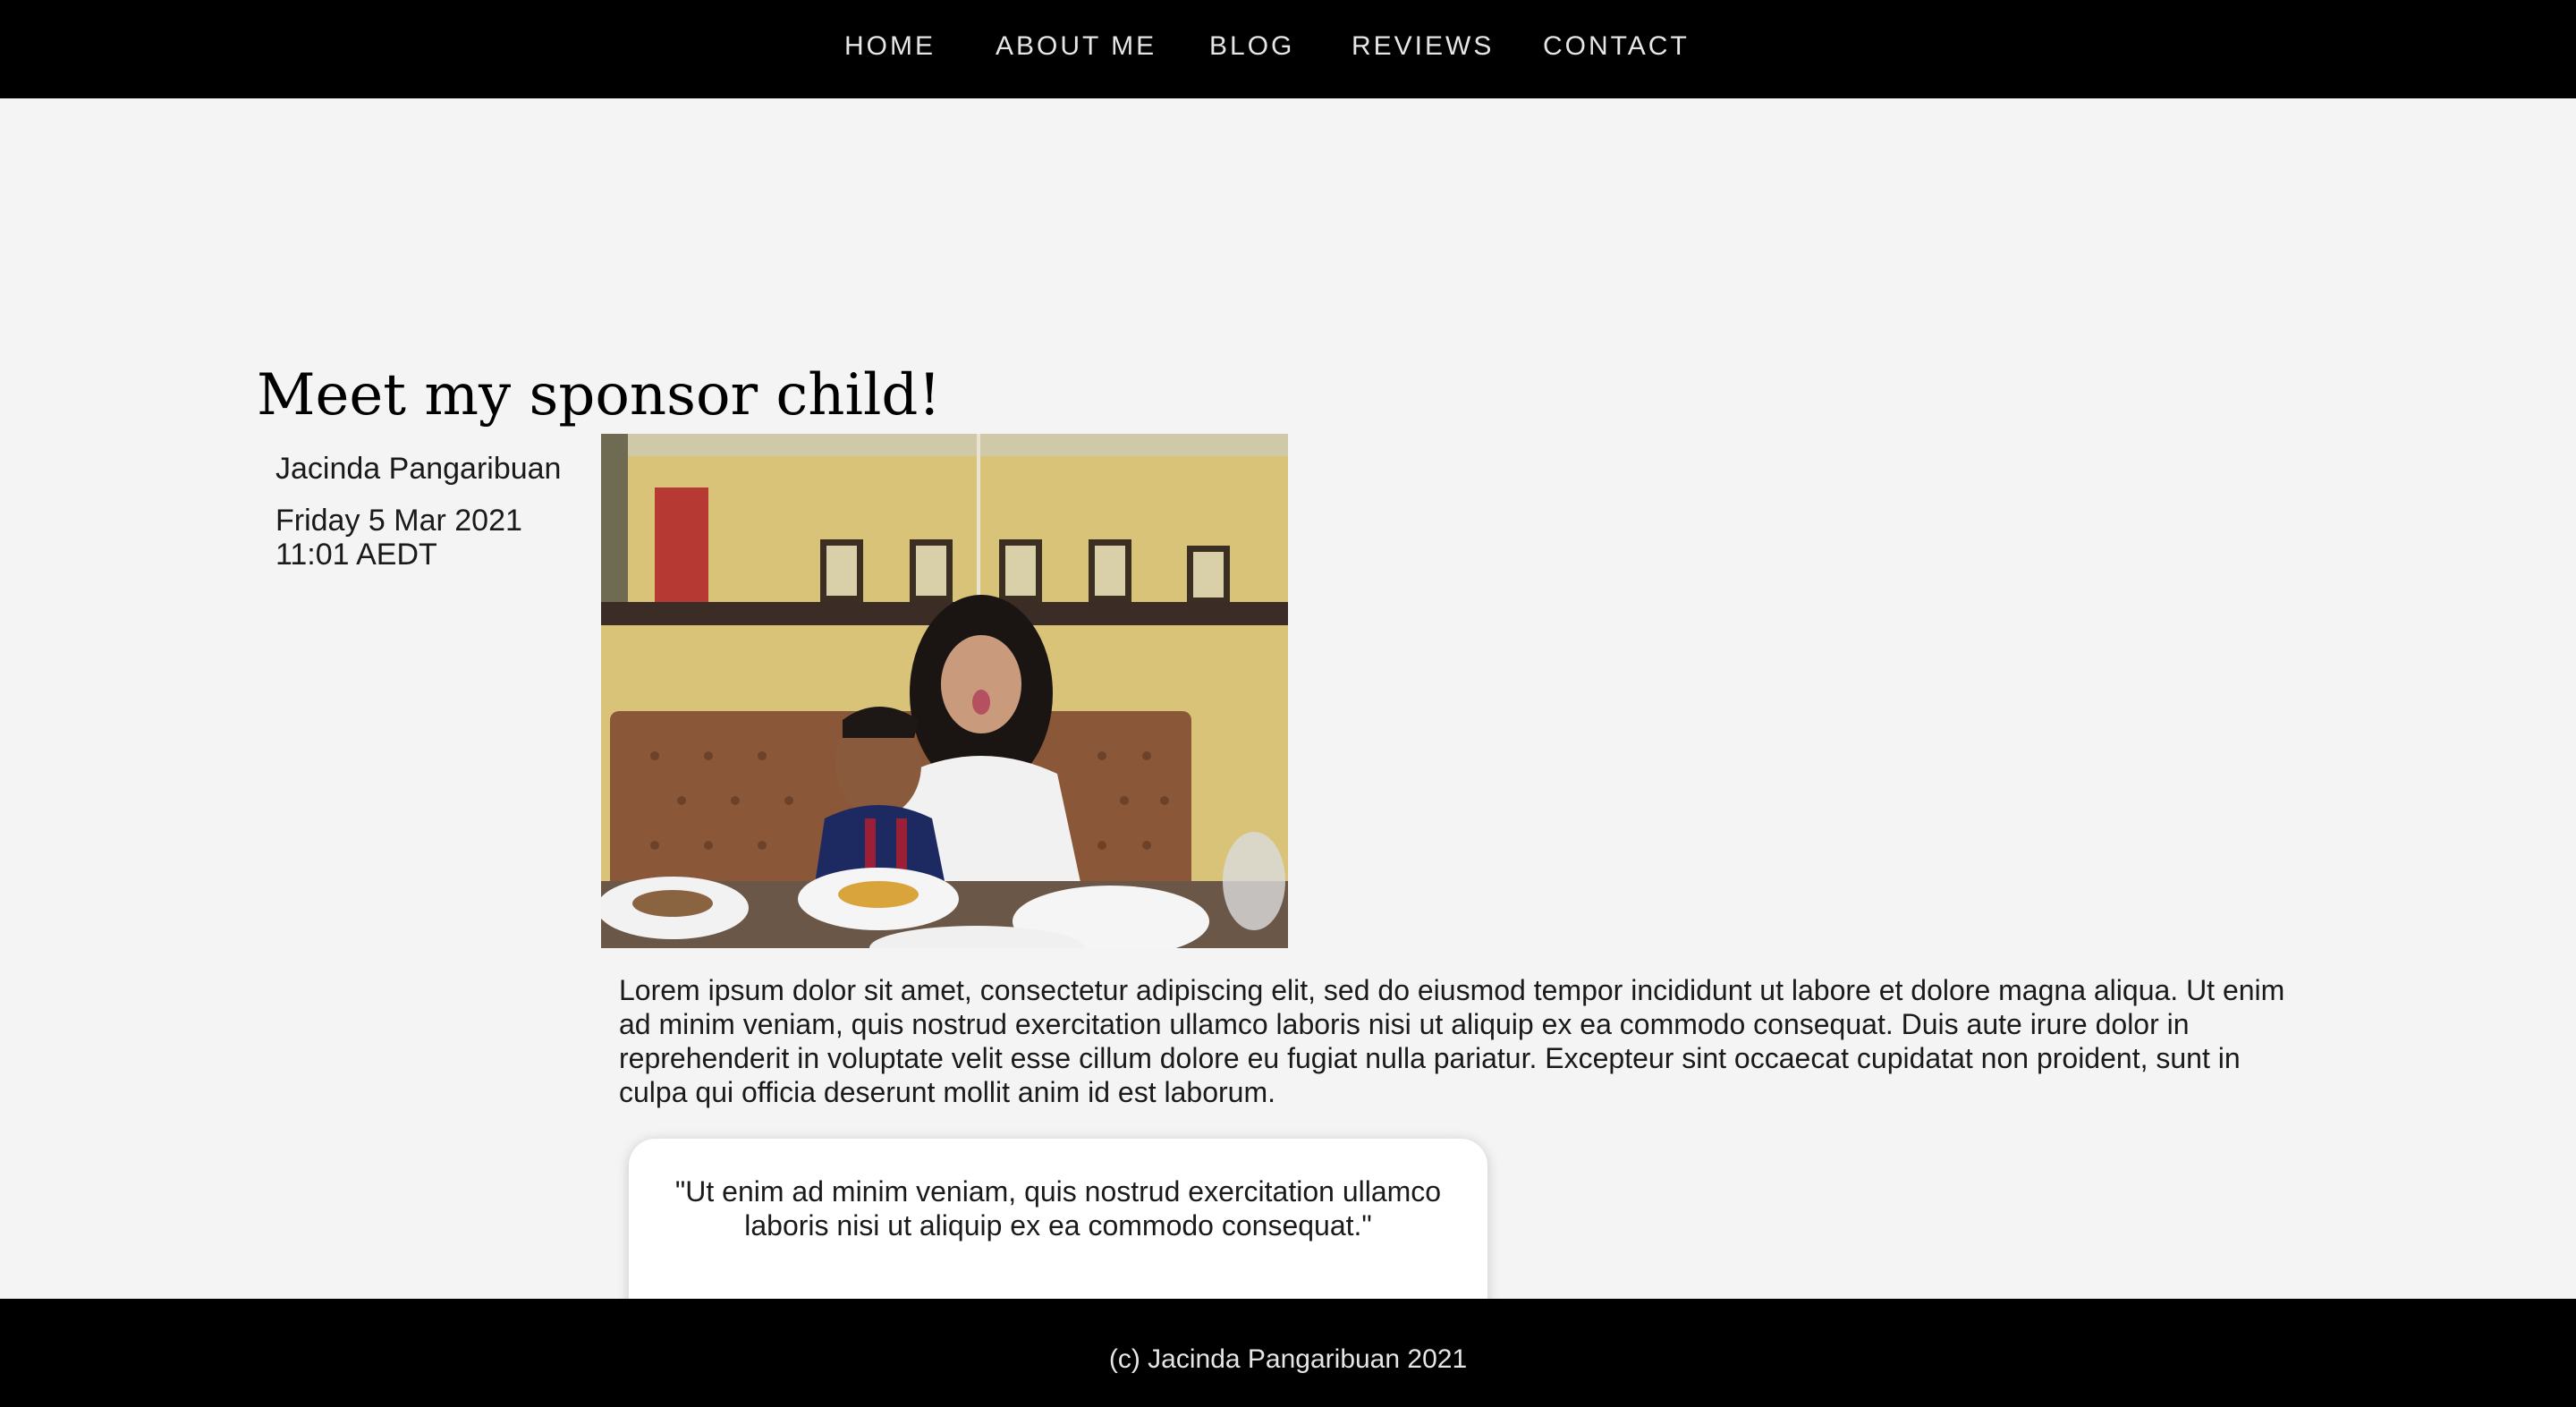 The width and height of the screenshot is (2576, 1407). What do you see at coordinates (944, 691) in the screenshot?
I see `post-photo` at bounding box center [944, 691].